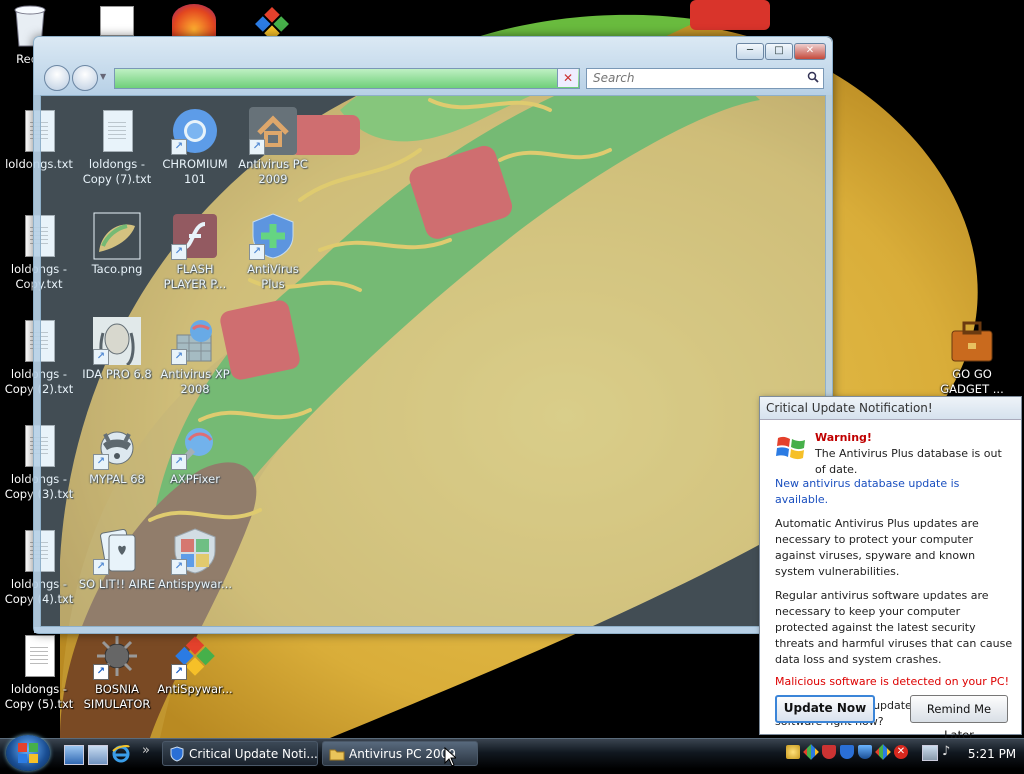 The image size is (1024, 774). I want to click on address-bar: ▼, so click(370, 78).